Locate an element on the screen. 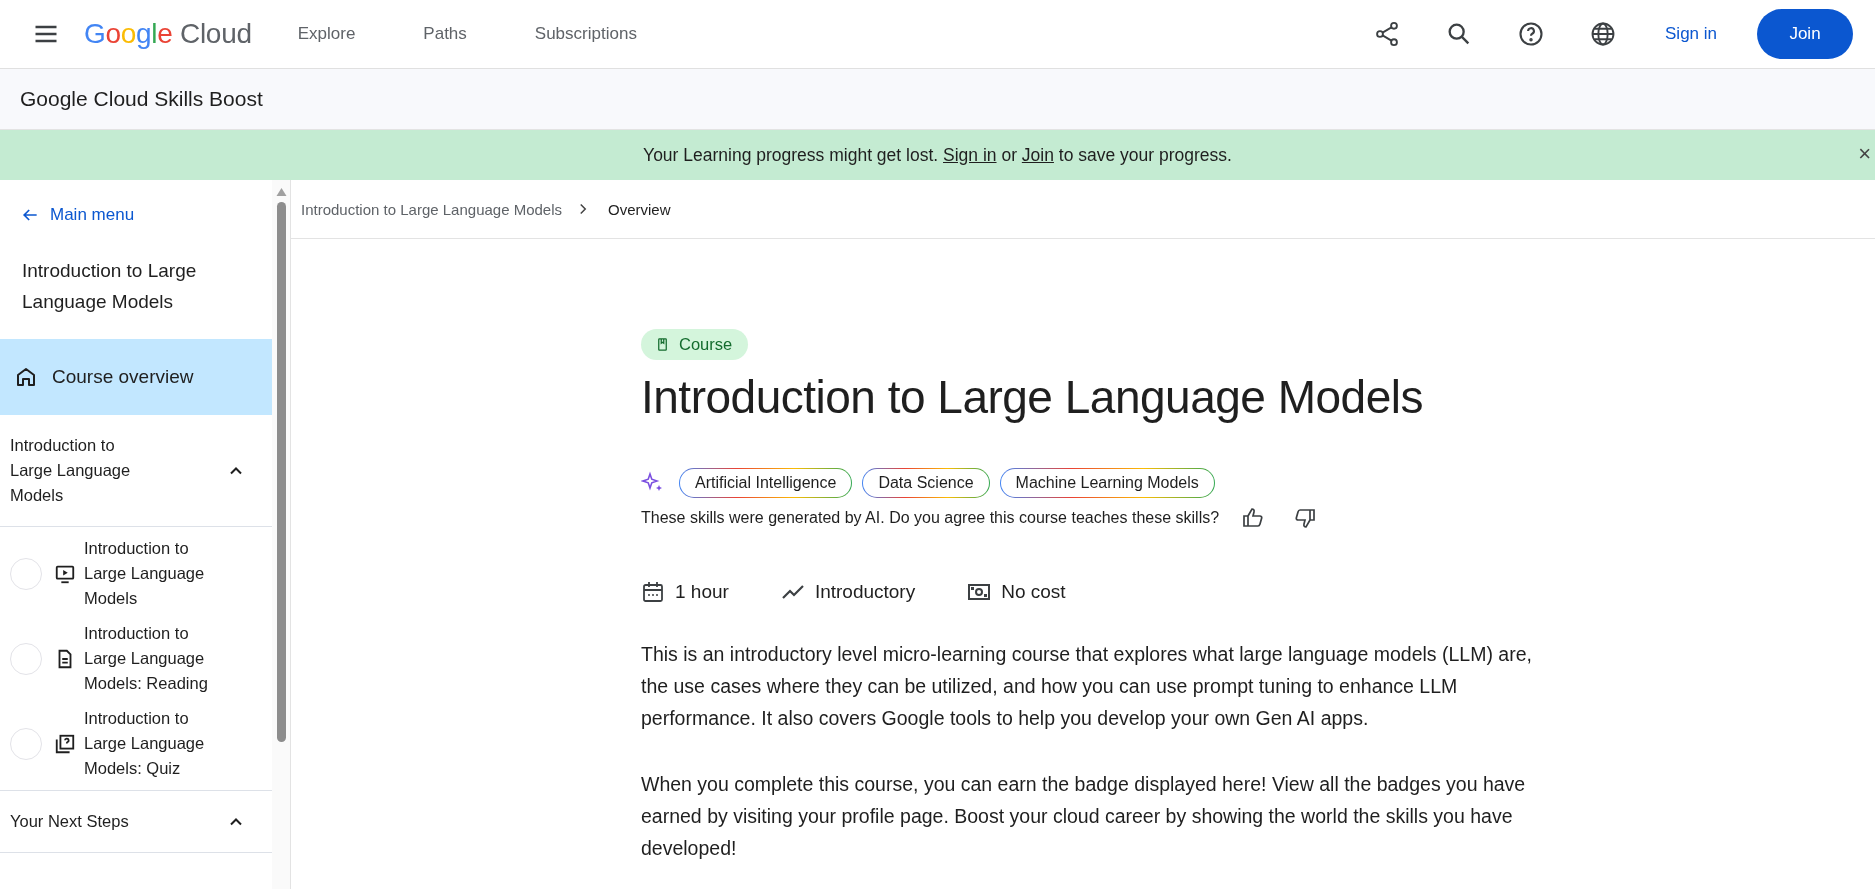  site-title: Google Cloud Skills Boost is located at coordinates (141, 99).